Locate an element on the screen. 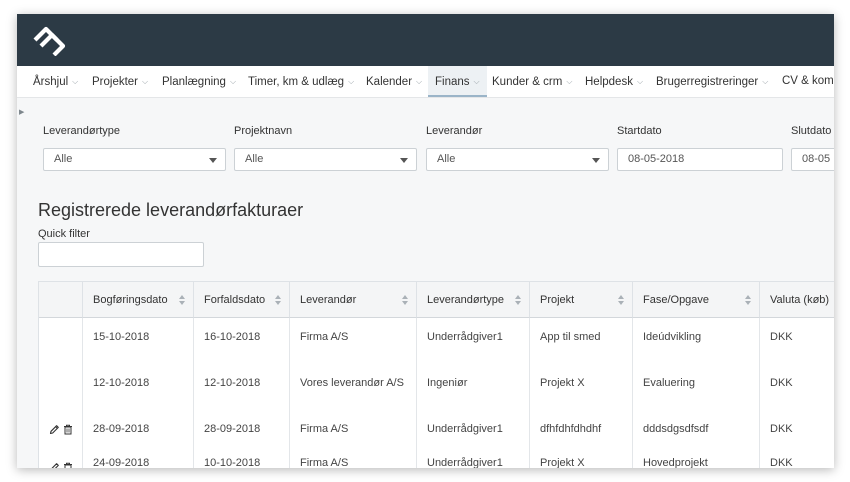  project-name-label: Projektnavn is located at coordinates (263, 131).